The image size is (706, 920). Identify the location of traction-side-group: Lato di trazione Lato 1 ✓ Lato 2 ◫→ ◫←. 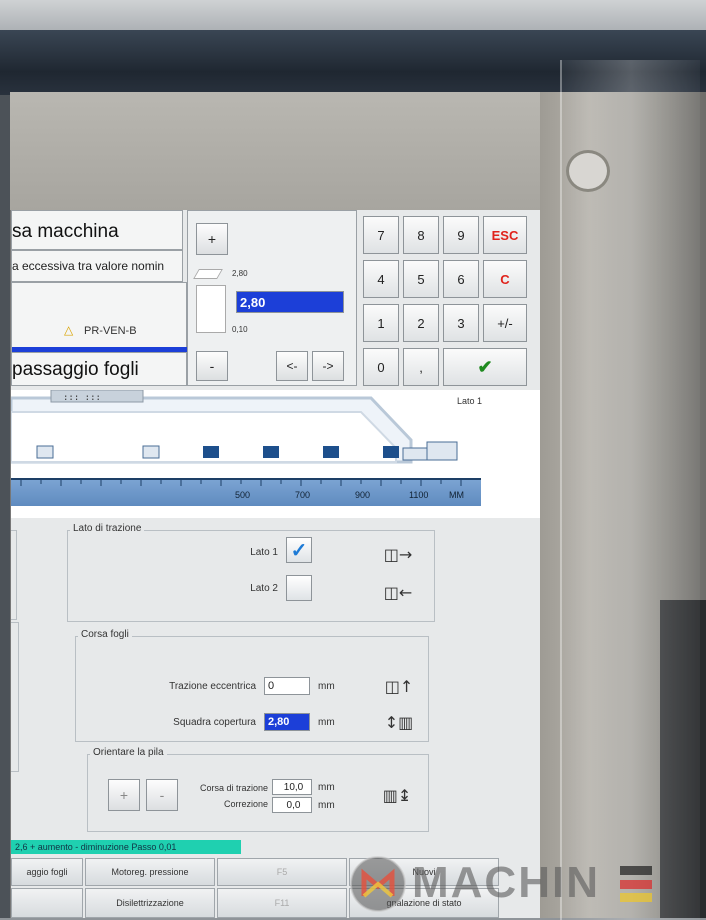
(251, 572).